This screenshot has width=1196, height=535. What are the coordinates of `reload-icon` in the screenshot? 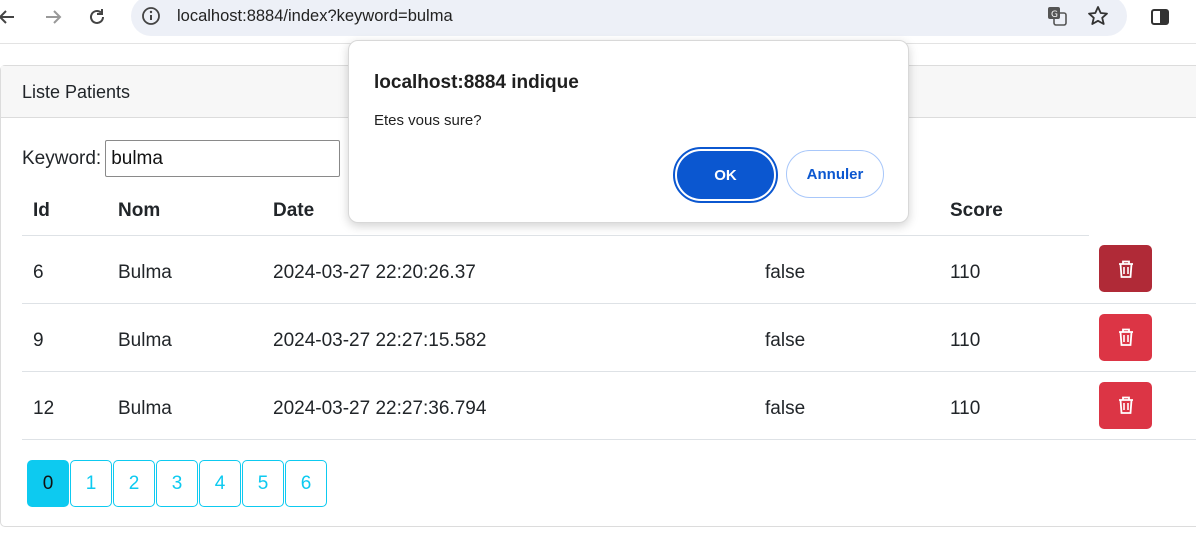 It's located at (97, 17).